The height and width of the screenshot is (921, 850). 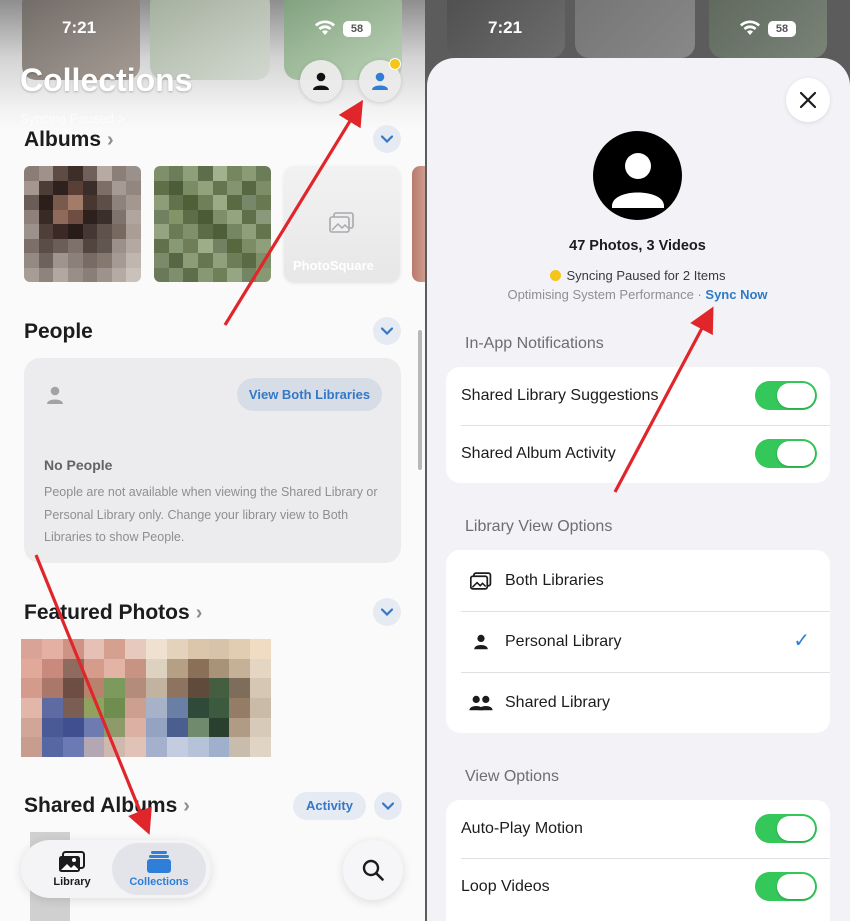 What do you see at coordinates (538, 453) in the screenshot?
I see `row-label: Shared Album Activity` at bounding box center [538, 453].